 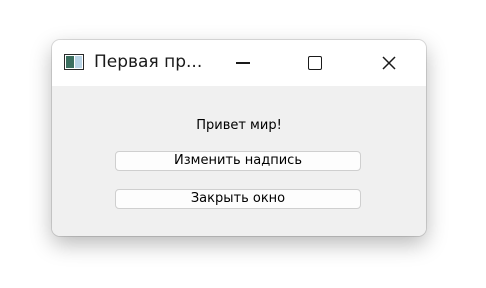 I want to click on greeting-label: Привет мир!, so click(x=239, y=125).